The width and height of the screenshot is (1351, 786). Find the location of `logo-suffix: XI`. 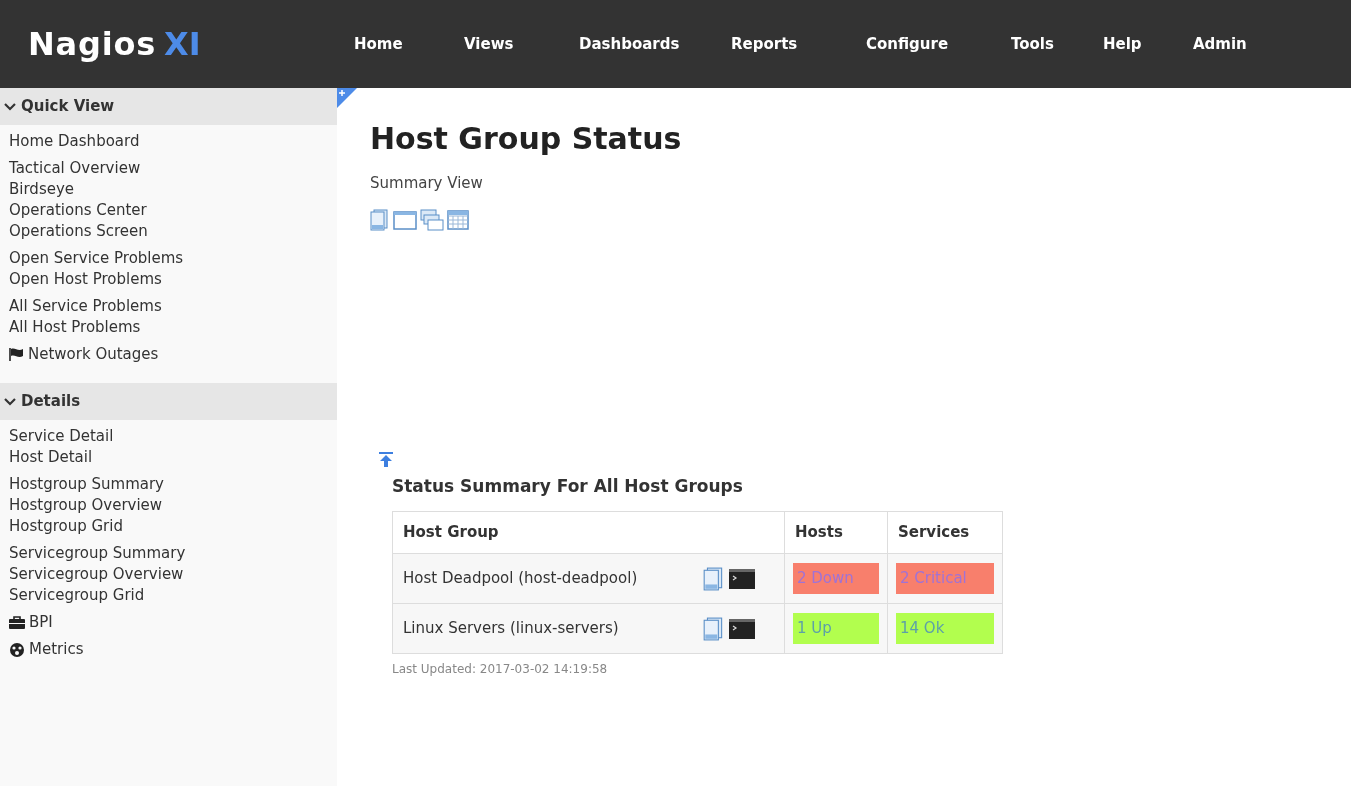

logo-suffix: XI is located at coordinates (182, 44).